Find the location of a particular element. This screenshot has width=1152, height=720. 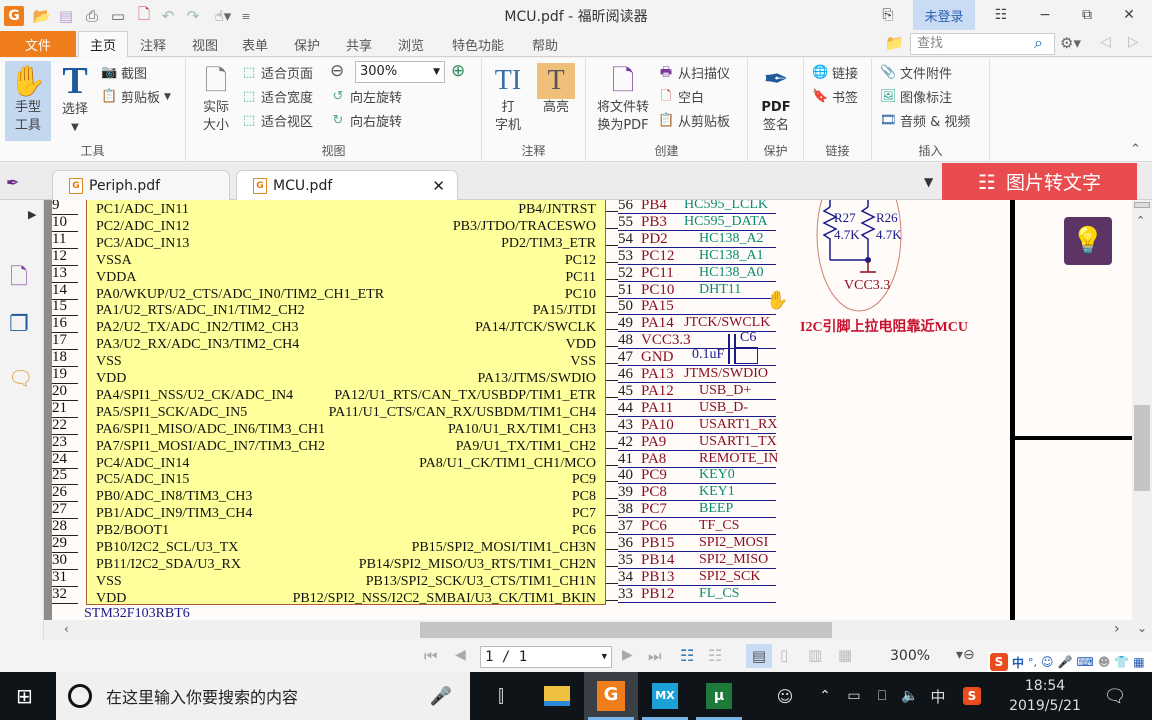

rotate-right-button: ↻ 向右旋转 is located at coordinates (366, 121).